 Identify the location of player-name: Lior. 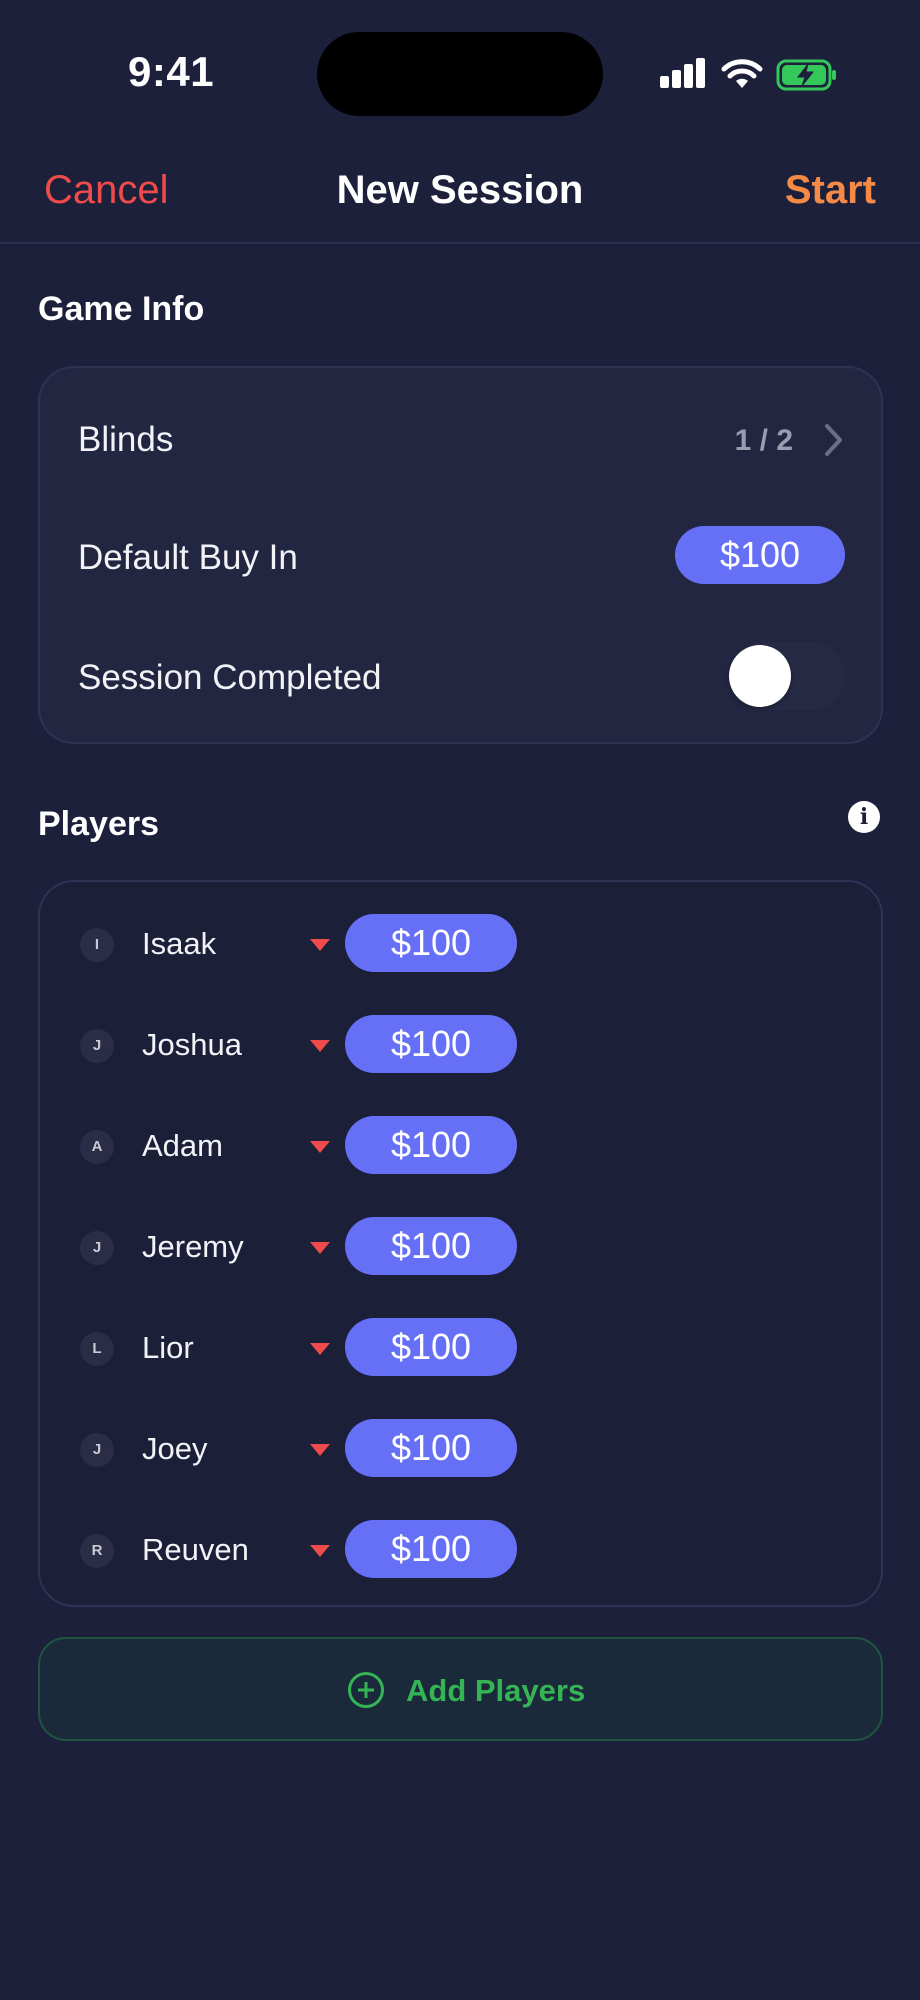
(168, 1347).